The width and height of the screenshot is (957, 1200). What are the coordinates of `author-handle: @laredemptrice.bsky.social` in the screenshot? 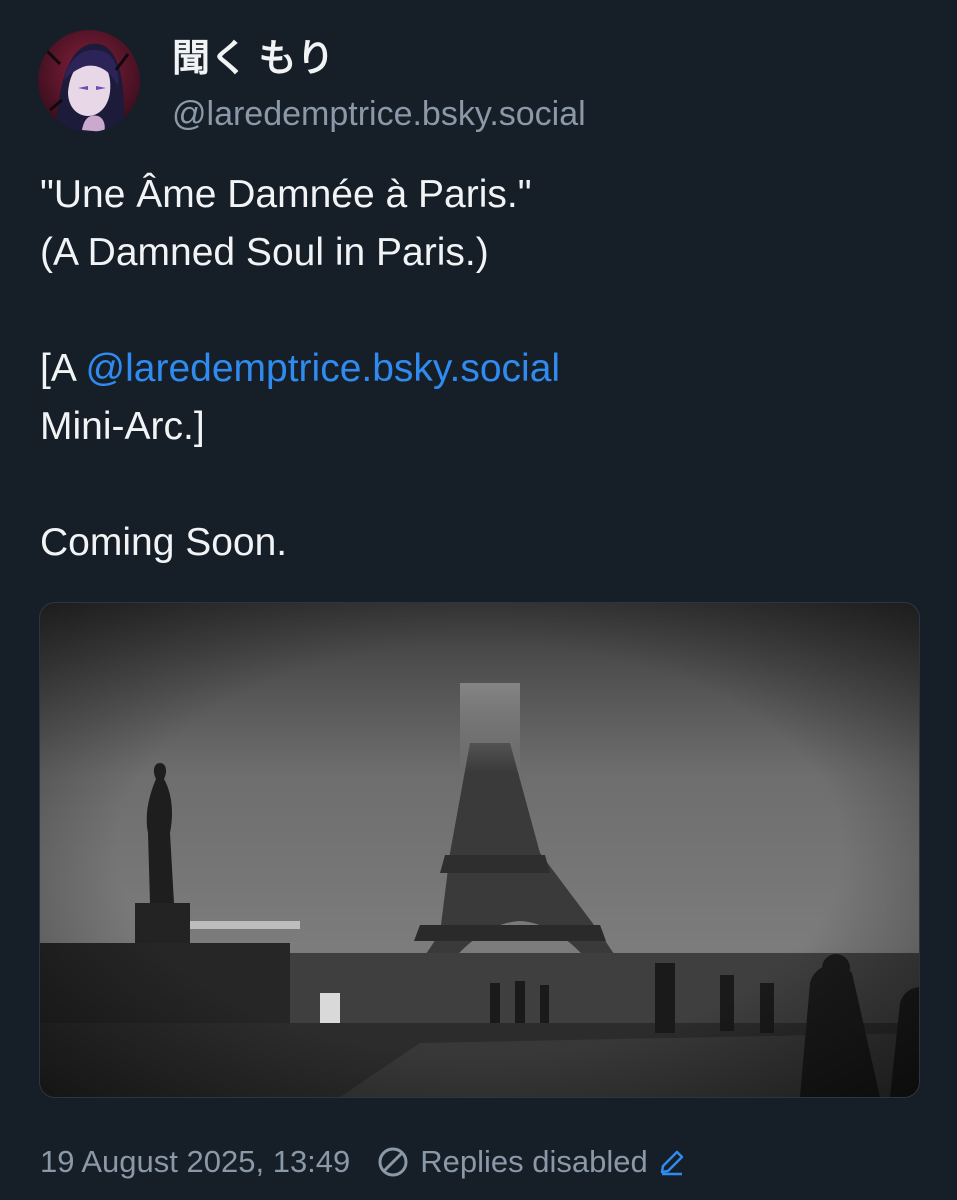 It's located at (379, 114).